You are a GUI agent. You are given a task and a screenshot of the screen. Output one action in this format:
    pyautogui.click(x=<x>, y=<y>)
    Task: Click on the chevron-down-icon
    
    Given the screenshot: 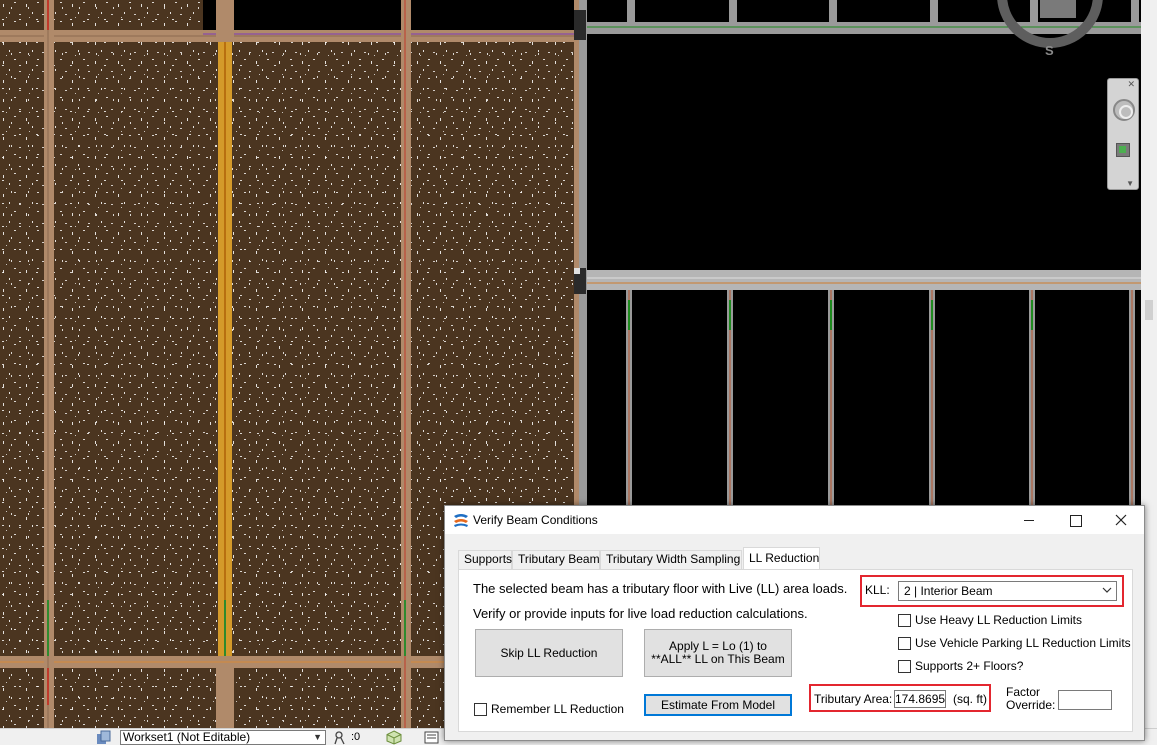 What is the action you would take?
    pyautogui.click(x=1107, y=590)
    